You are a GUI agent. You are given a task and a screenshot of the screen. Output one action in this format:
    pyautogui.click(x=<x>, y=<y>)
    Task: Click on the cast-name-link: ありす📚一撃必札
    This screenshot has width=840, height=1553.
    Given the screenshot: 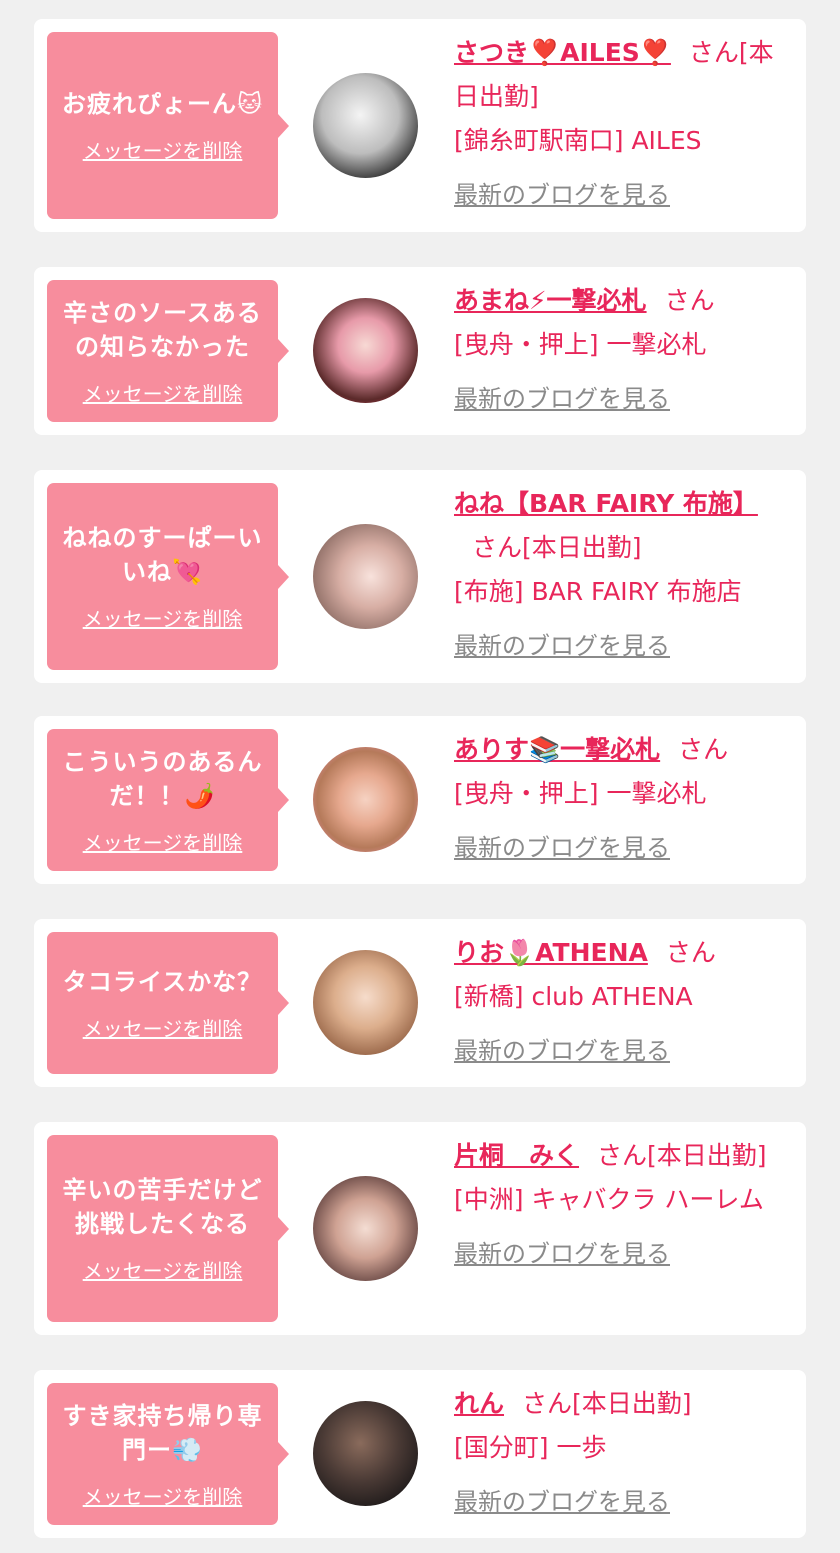 What is the action you would take?
    pyautogui.click(x=557, y=749)
    